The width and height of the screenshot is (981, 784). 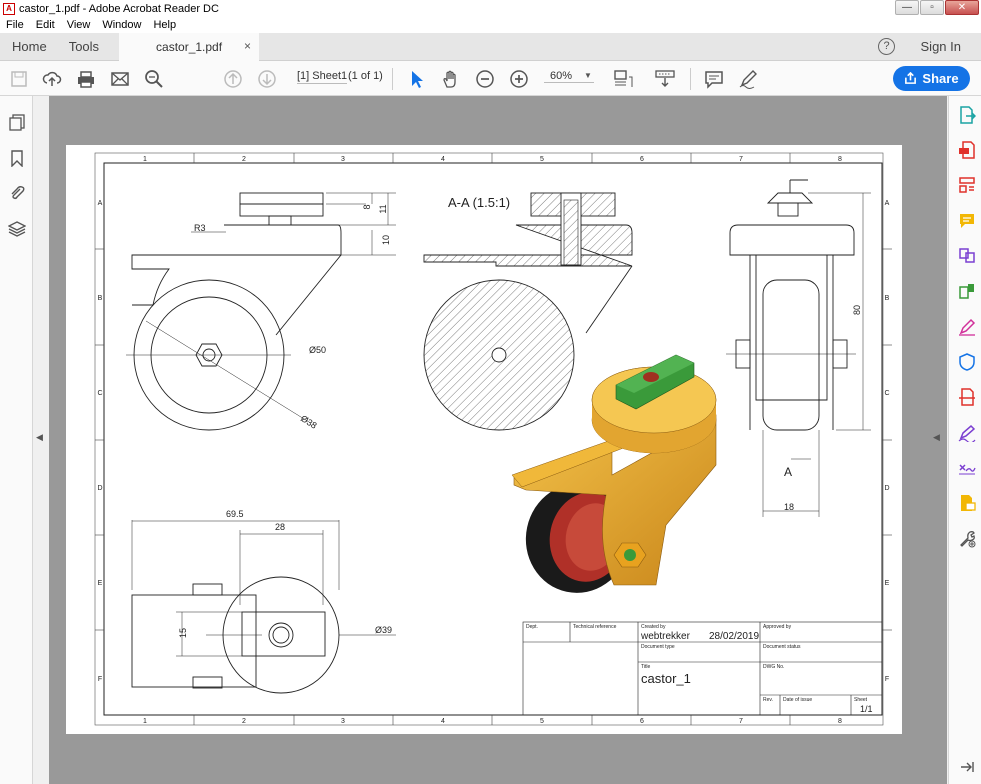 What do you see at coordinates (90, 46) in the screenshot?
I see `tab-tools: Tools` at bounding box center [90, 46].